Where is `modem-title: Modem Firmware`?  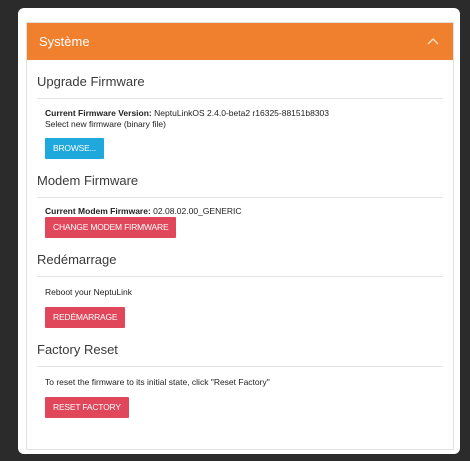
modem-title: Modem Firmware is located at coordinates (240, 178).